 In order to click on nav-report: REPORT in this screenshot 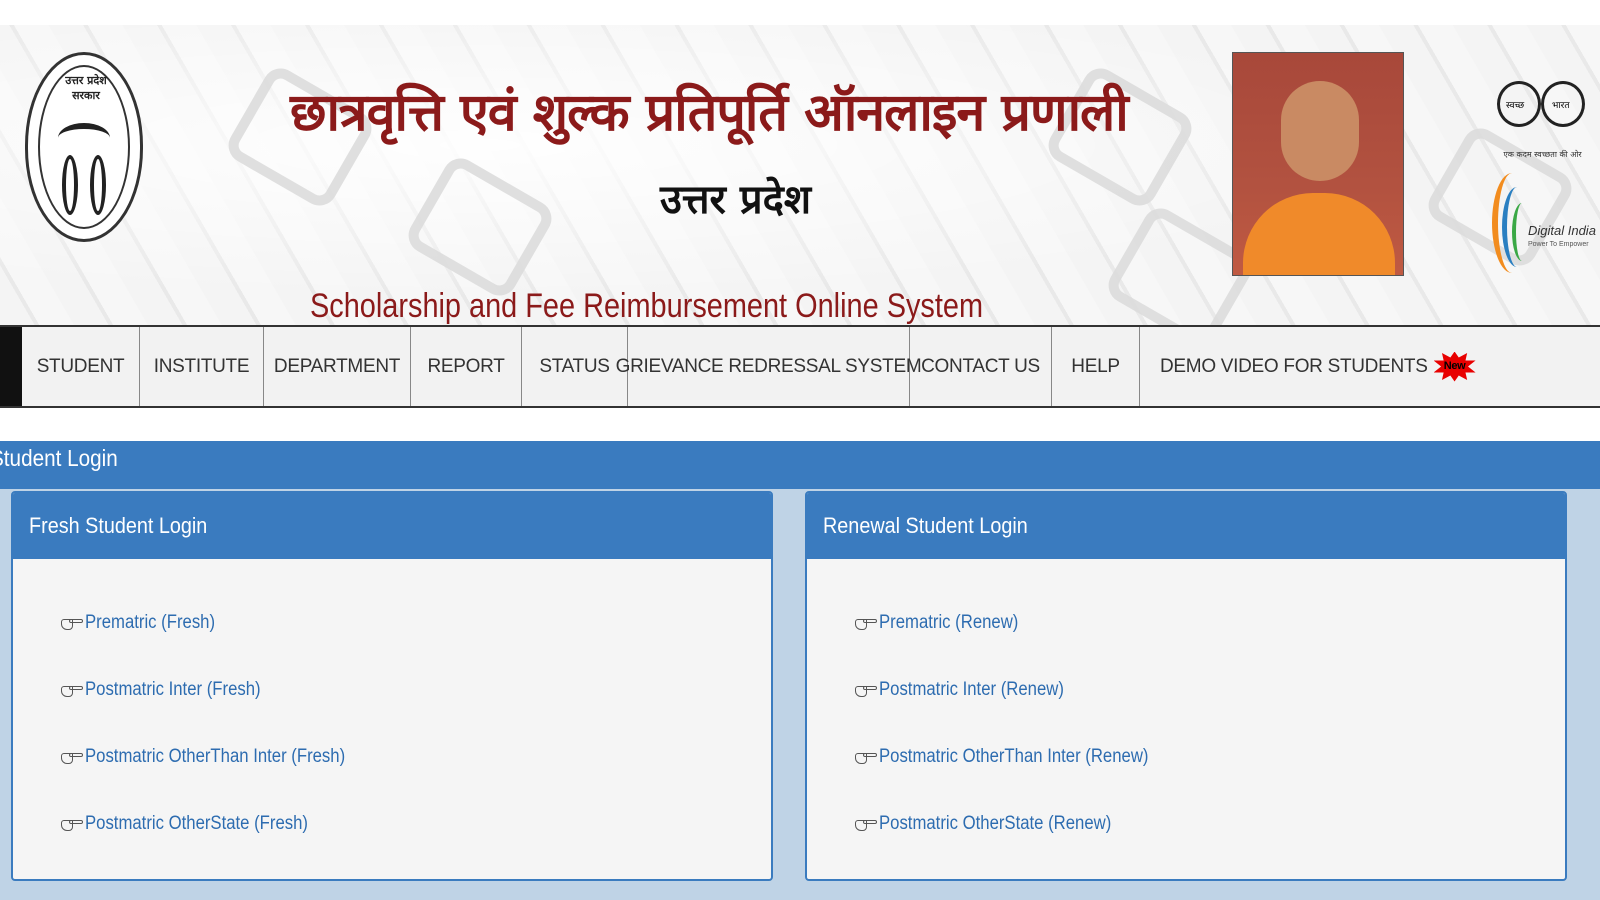, I will do `click(466, 366)`.